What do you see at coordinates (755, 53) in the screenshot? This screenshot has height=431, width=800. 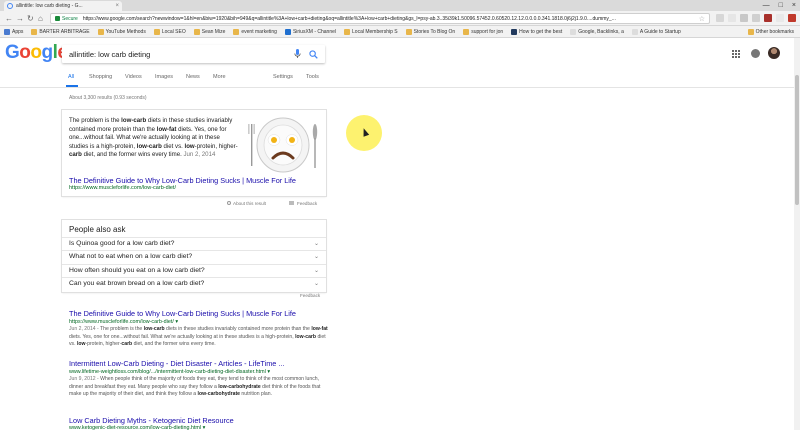 I see `notifications-icon` at bounding box center [755, 53].